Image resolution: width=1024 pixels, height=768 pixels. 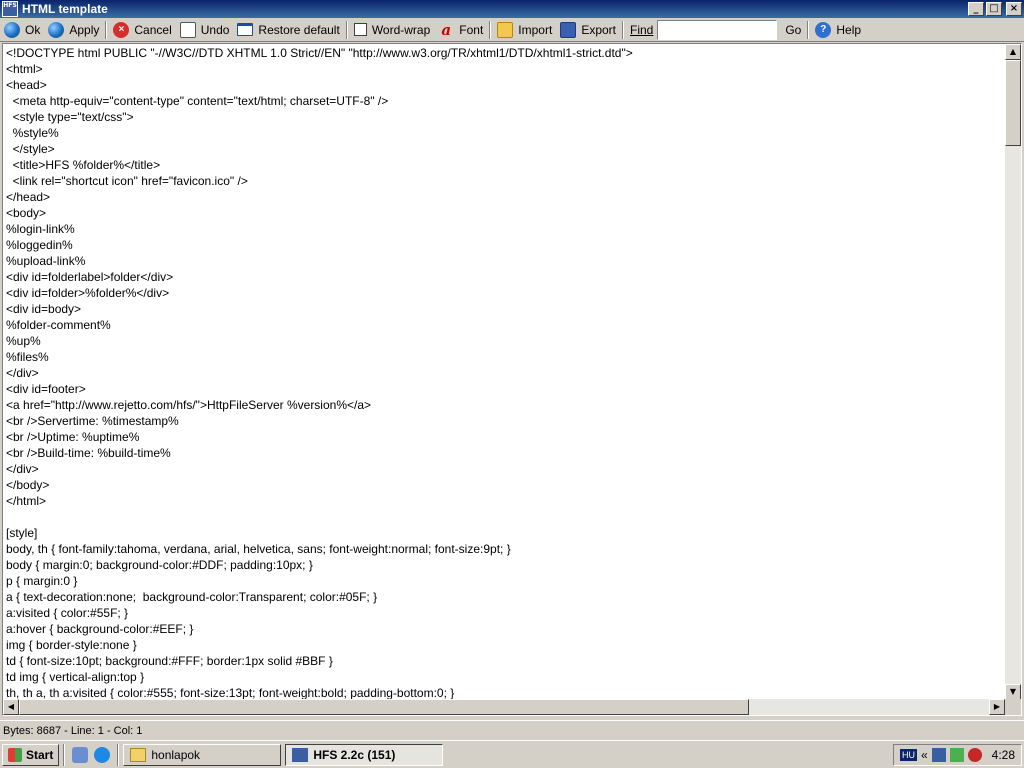 What do you see at coordinates (524, 30) in the screenshot?
I see `import-button: Import` at bounding box center [524, 30].